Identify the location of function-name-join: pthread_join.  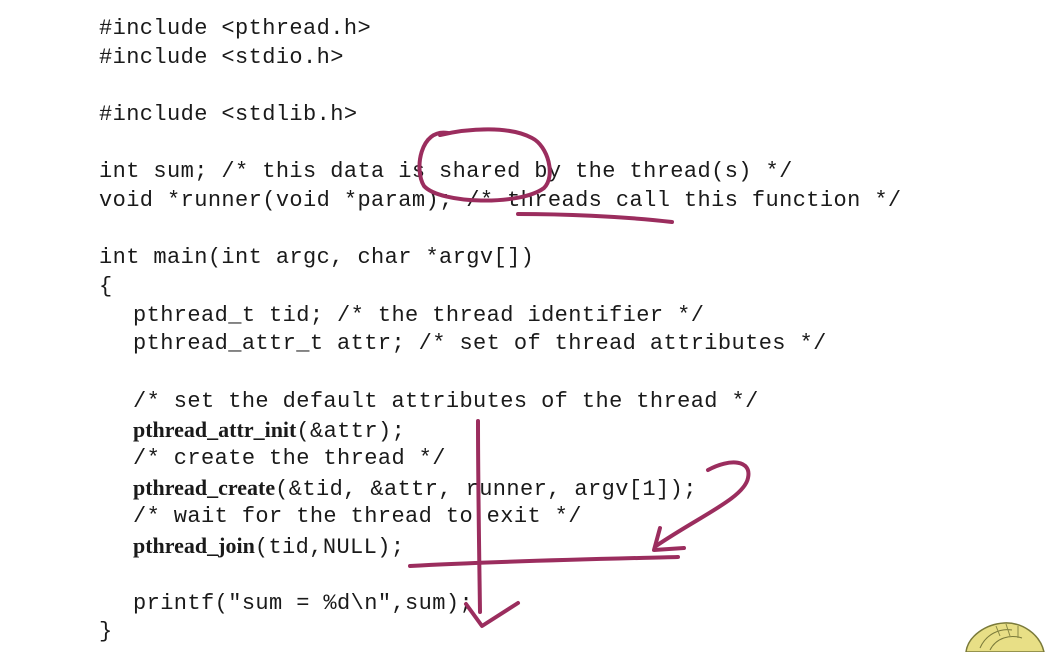
(194, 545).